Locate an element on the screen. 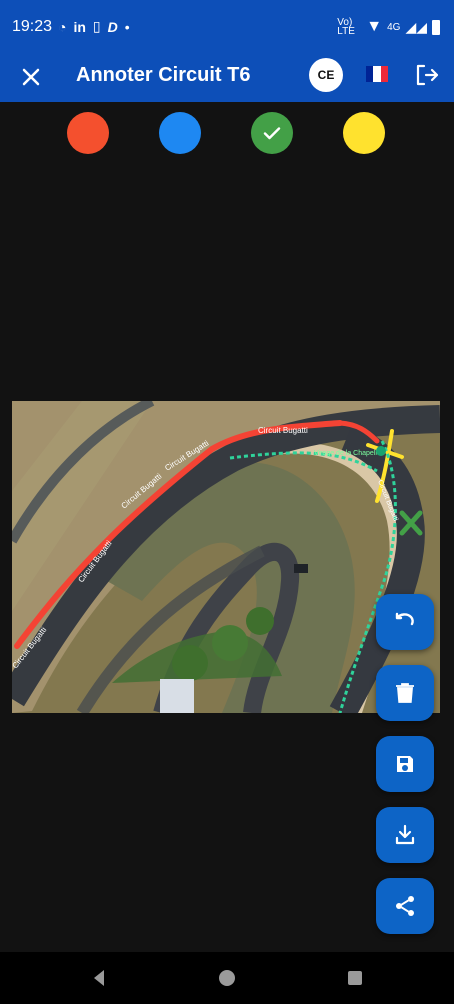  cellular-label: 4G is located at coordinates (394, 27).